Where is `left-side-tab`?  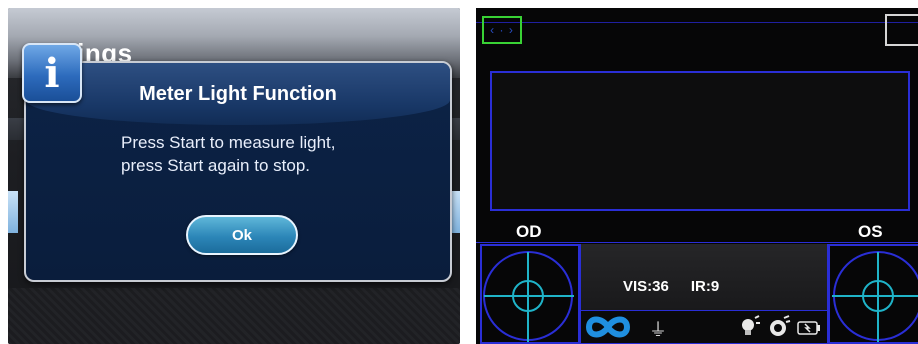
left-side-tab is located at coordinates (13, 212).